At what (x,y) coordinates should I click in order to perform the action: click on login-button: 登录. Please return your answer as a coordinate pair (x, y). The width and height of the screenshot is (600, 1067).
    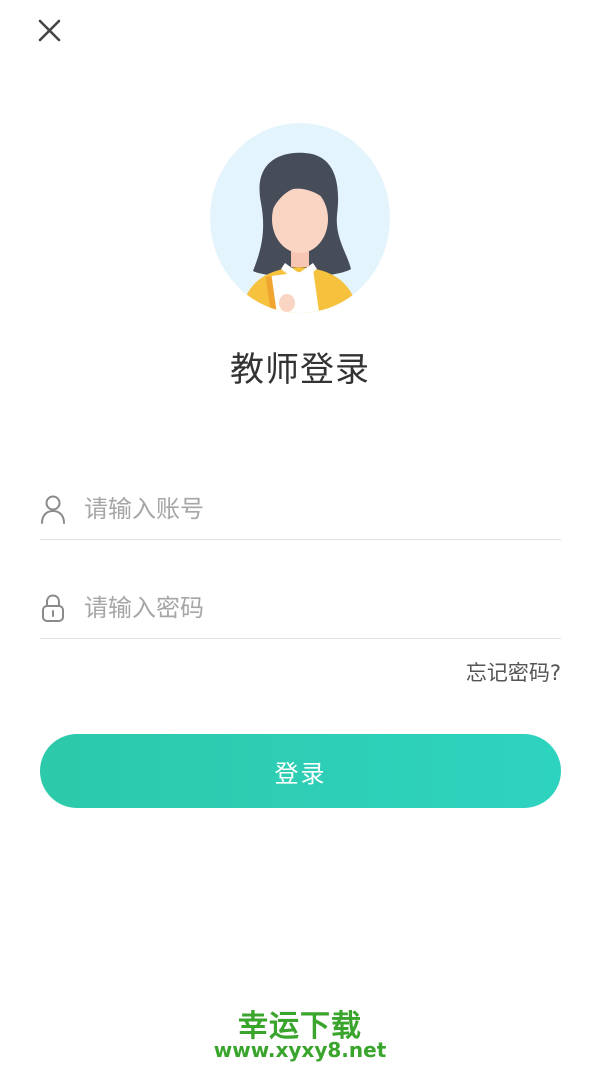
    Looking at the image, I should click on (300, 771).